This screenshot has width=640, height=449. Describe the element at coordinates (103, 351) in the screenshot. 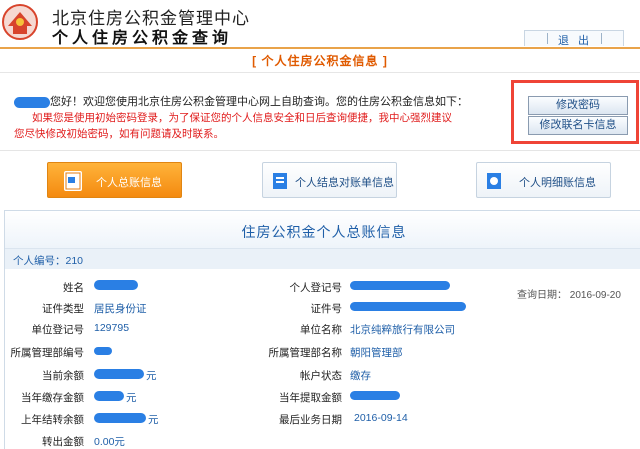

I see `masked-mgmt-dept-no` at that location.